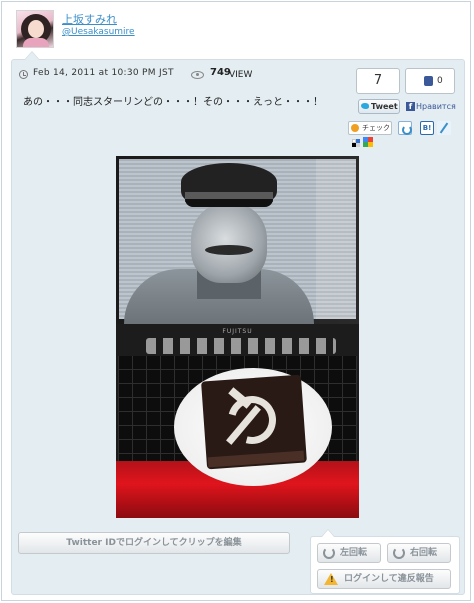 The height and width of the screenshot is (603, 474). Describe the element at coordinates (89, 19) in the screenshot. I see `user-display-name-link: 上坂すみれ` at that location.